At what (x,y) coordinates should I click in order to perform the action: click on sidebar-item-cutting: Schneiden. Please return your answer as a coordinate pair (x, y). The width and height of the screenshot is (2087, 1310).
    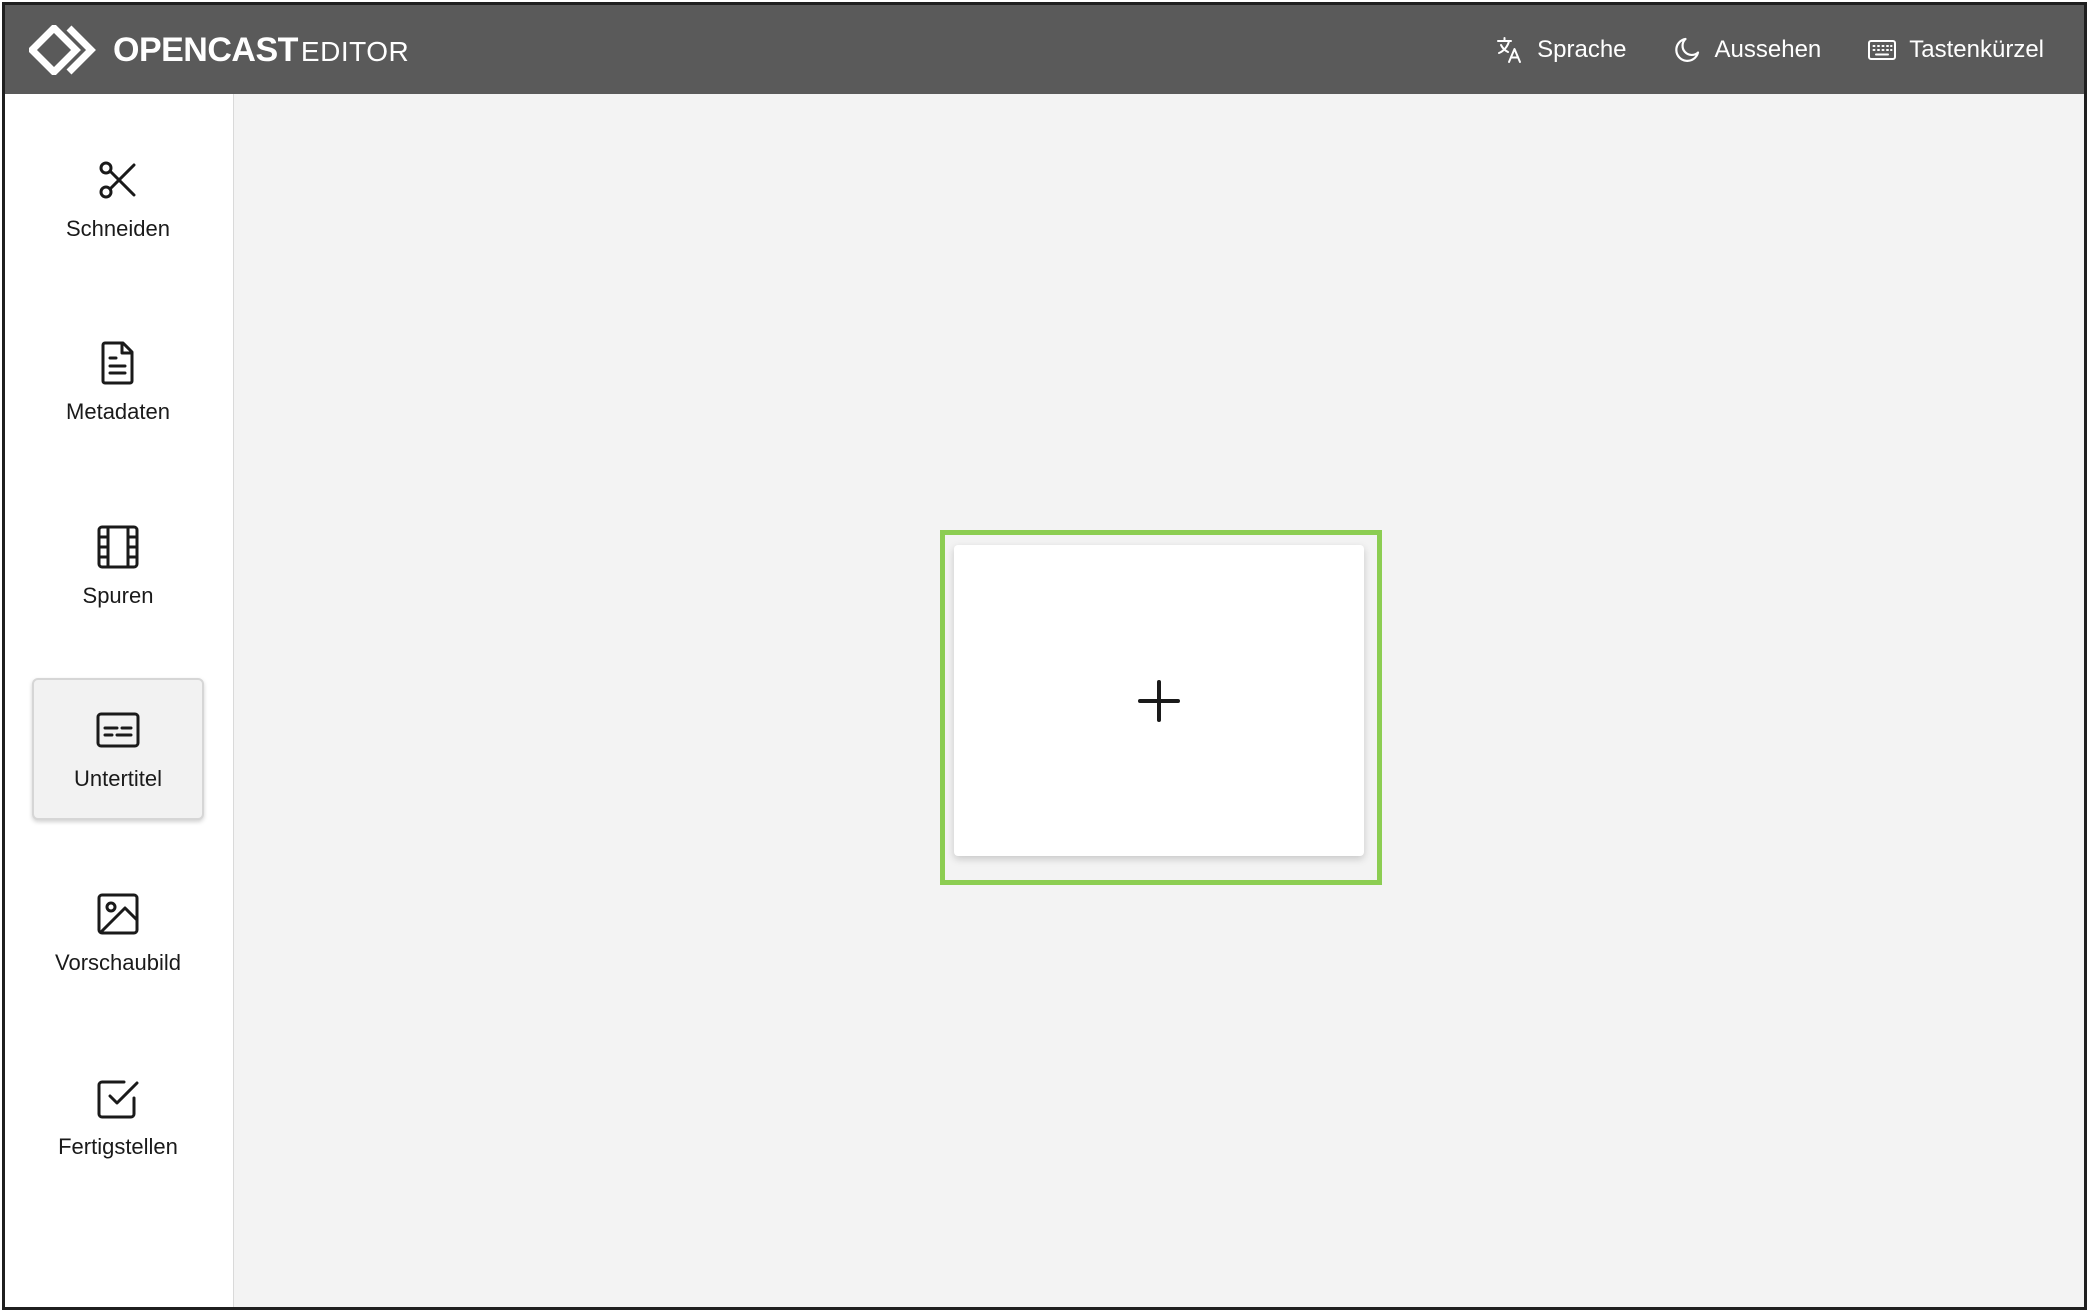
    Looking at the image, I should click on (118, 199).